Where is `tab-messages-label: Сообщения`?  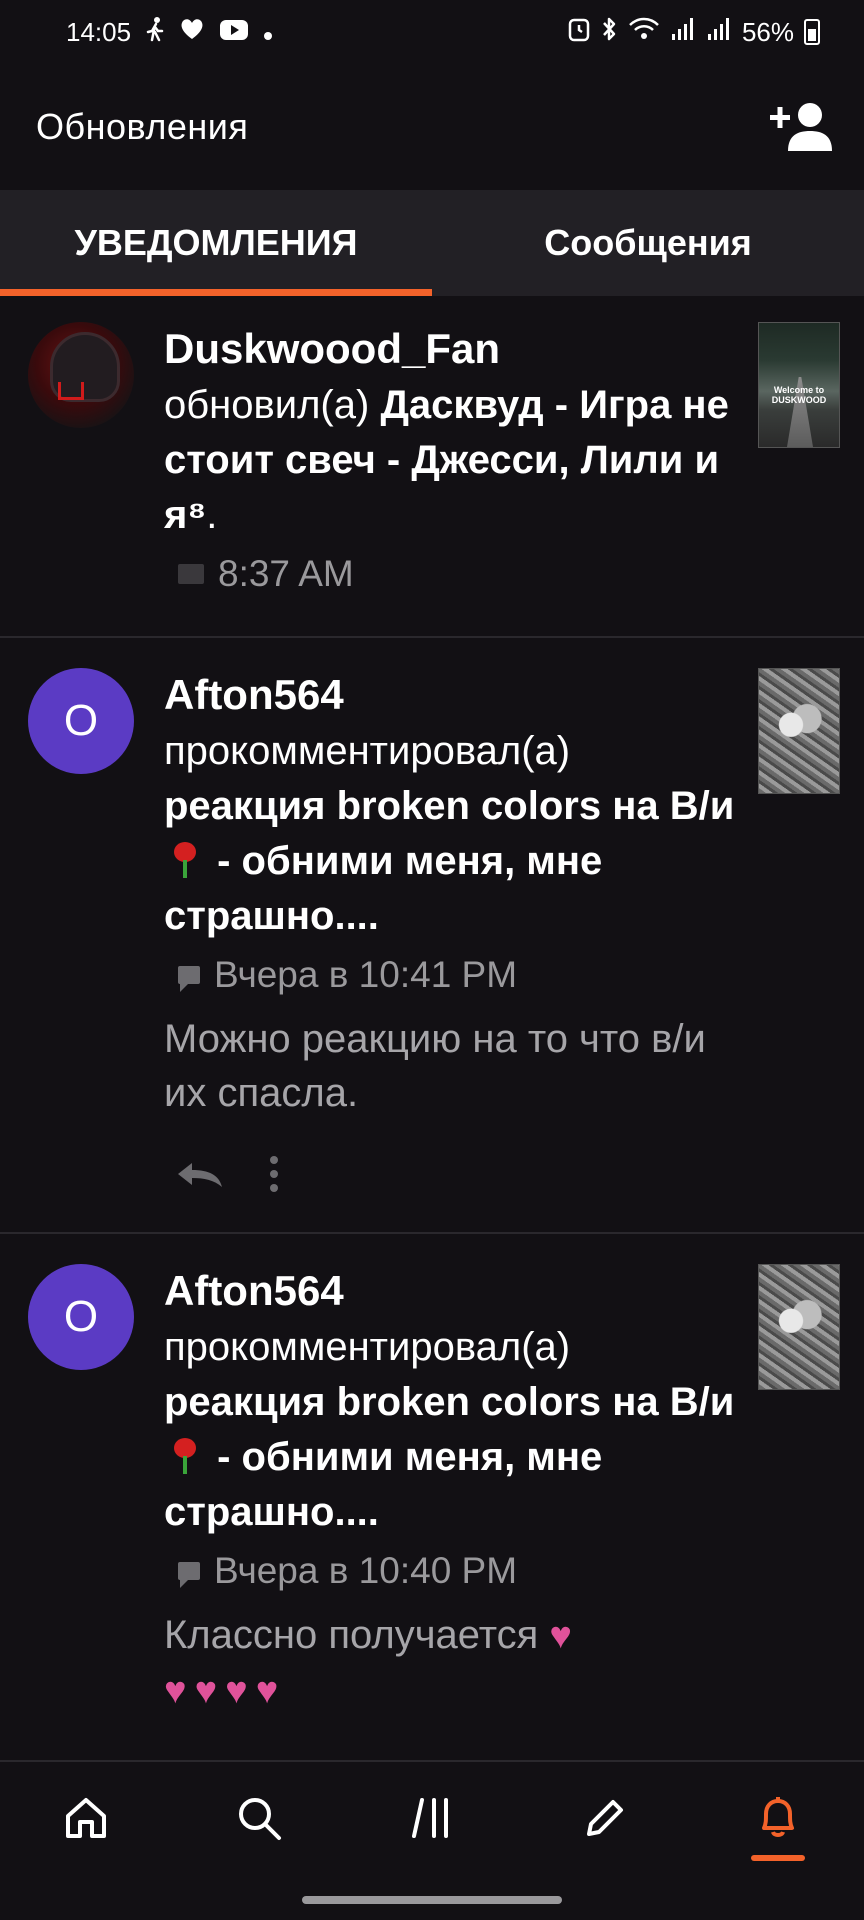
tab-messages-label: Сообщения is located at coordinates (648, 242).